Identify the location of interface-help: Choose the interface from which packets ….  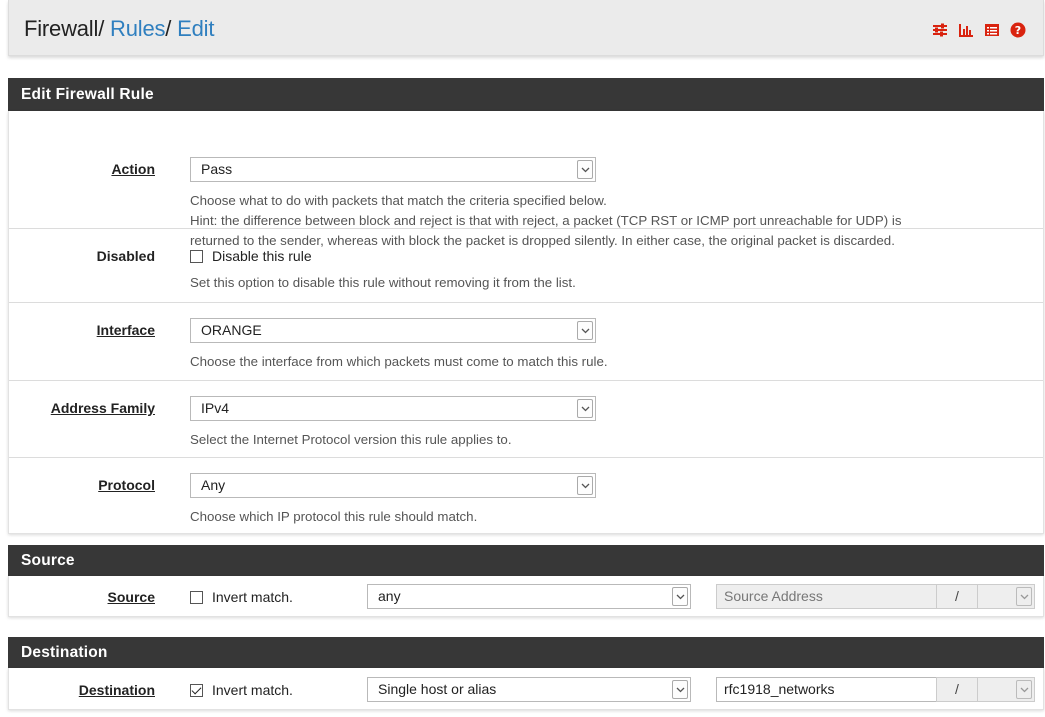
(399, 361).